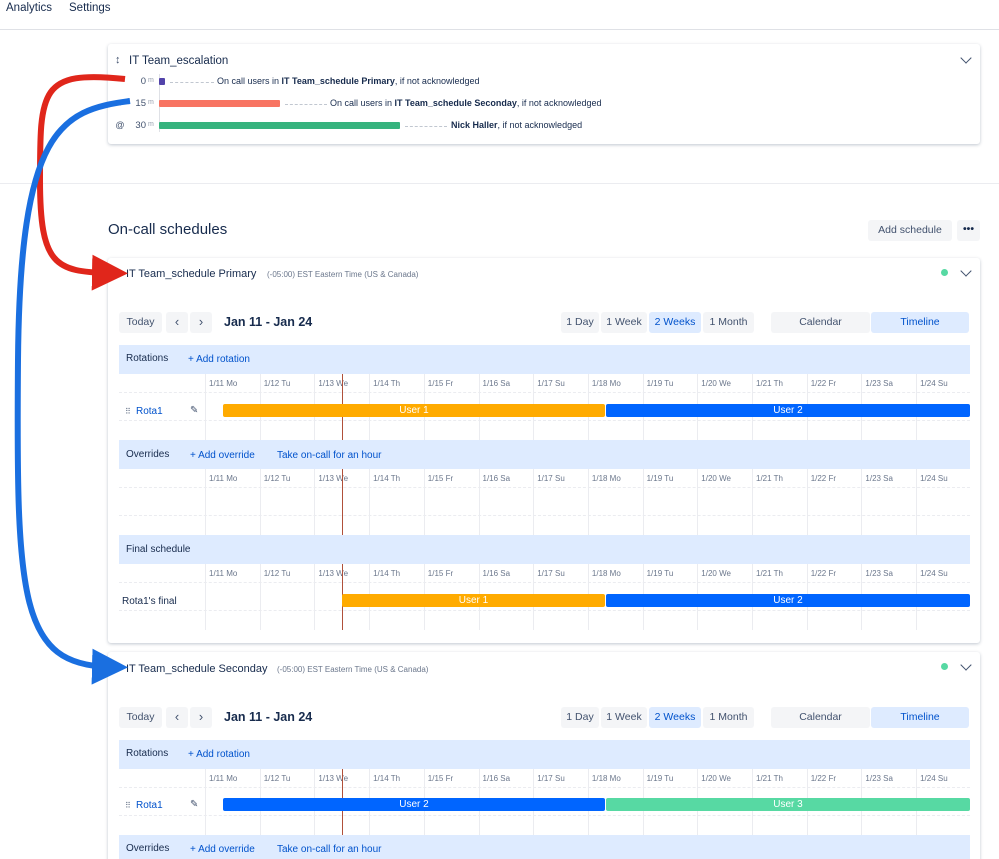  What do you see at coordinates (149, 601) in the screenshot?
I see `final-row-label: Rota1's final` at bounding box center [149, 601].